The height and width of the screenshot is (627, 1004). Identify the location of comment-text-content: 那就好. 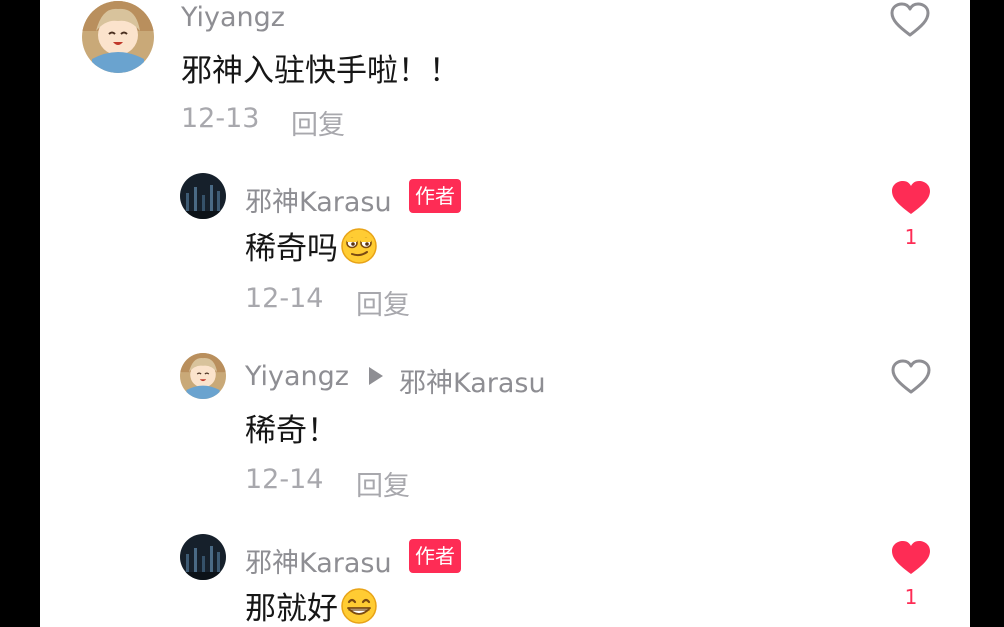
(291, 609).